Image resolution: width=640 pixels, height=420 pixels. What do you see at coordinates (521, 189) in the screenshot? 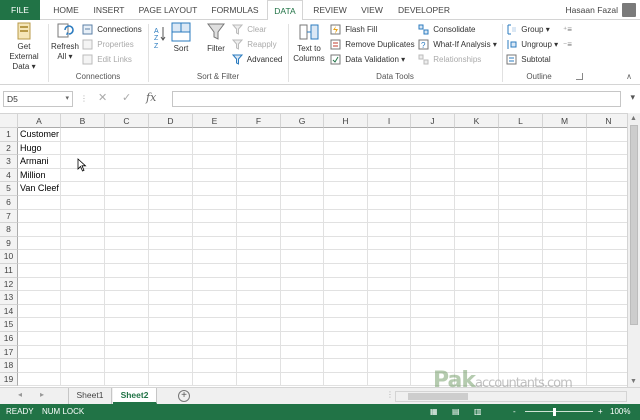
I see `cell-l5` at bounding box center [521, 189].